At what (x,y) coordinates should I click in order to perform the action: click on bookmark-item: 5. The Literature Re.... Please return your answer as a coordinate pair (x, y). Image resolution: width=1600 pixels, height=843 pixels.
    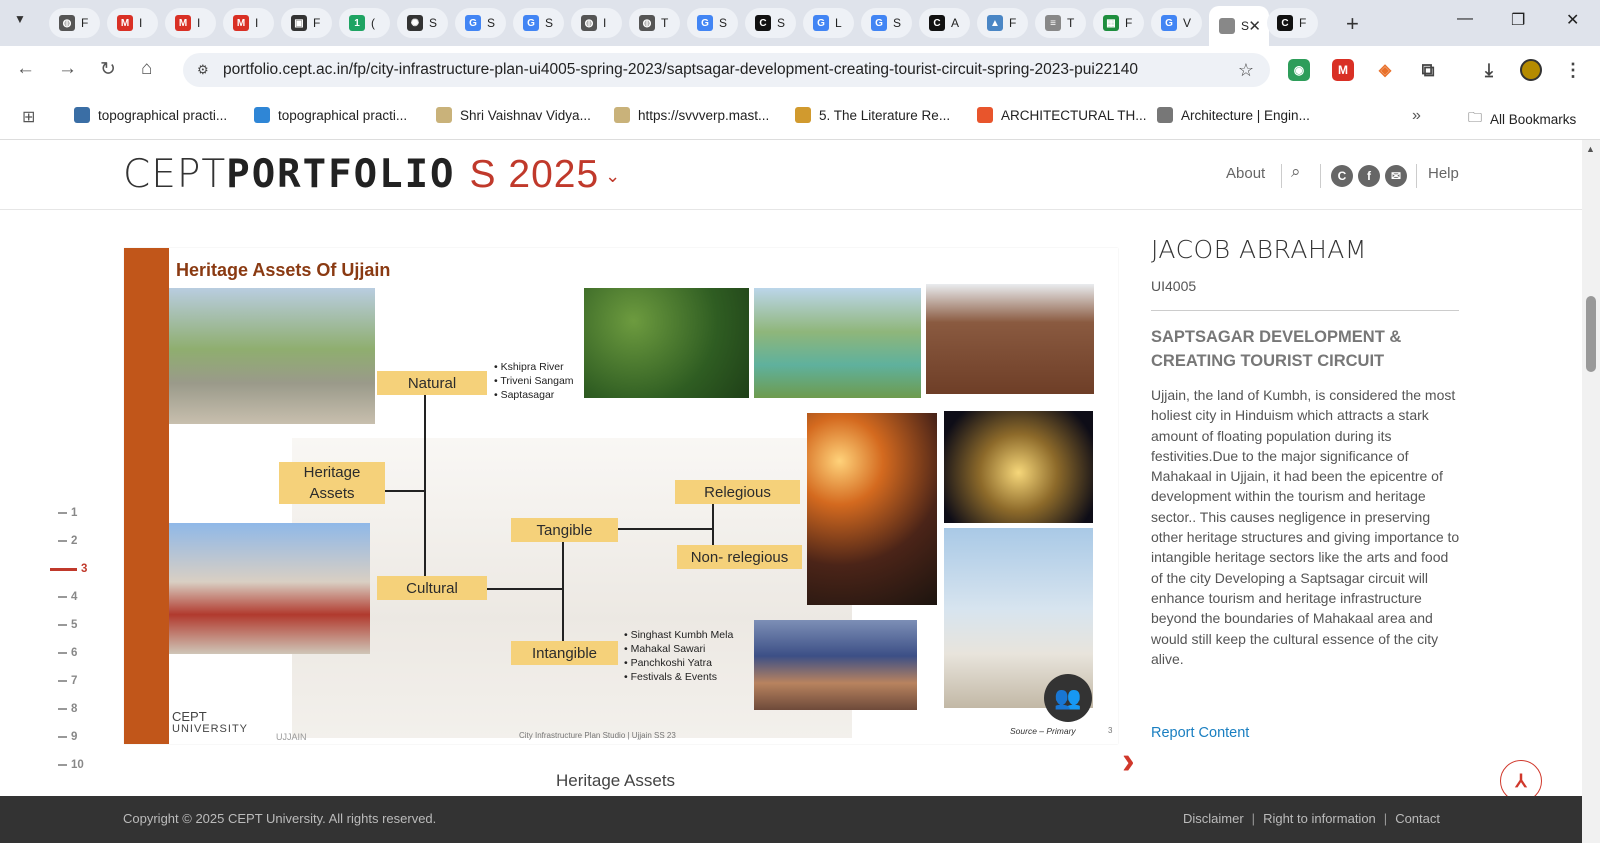
    Looking at the image, I should click on (872, 115).